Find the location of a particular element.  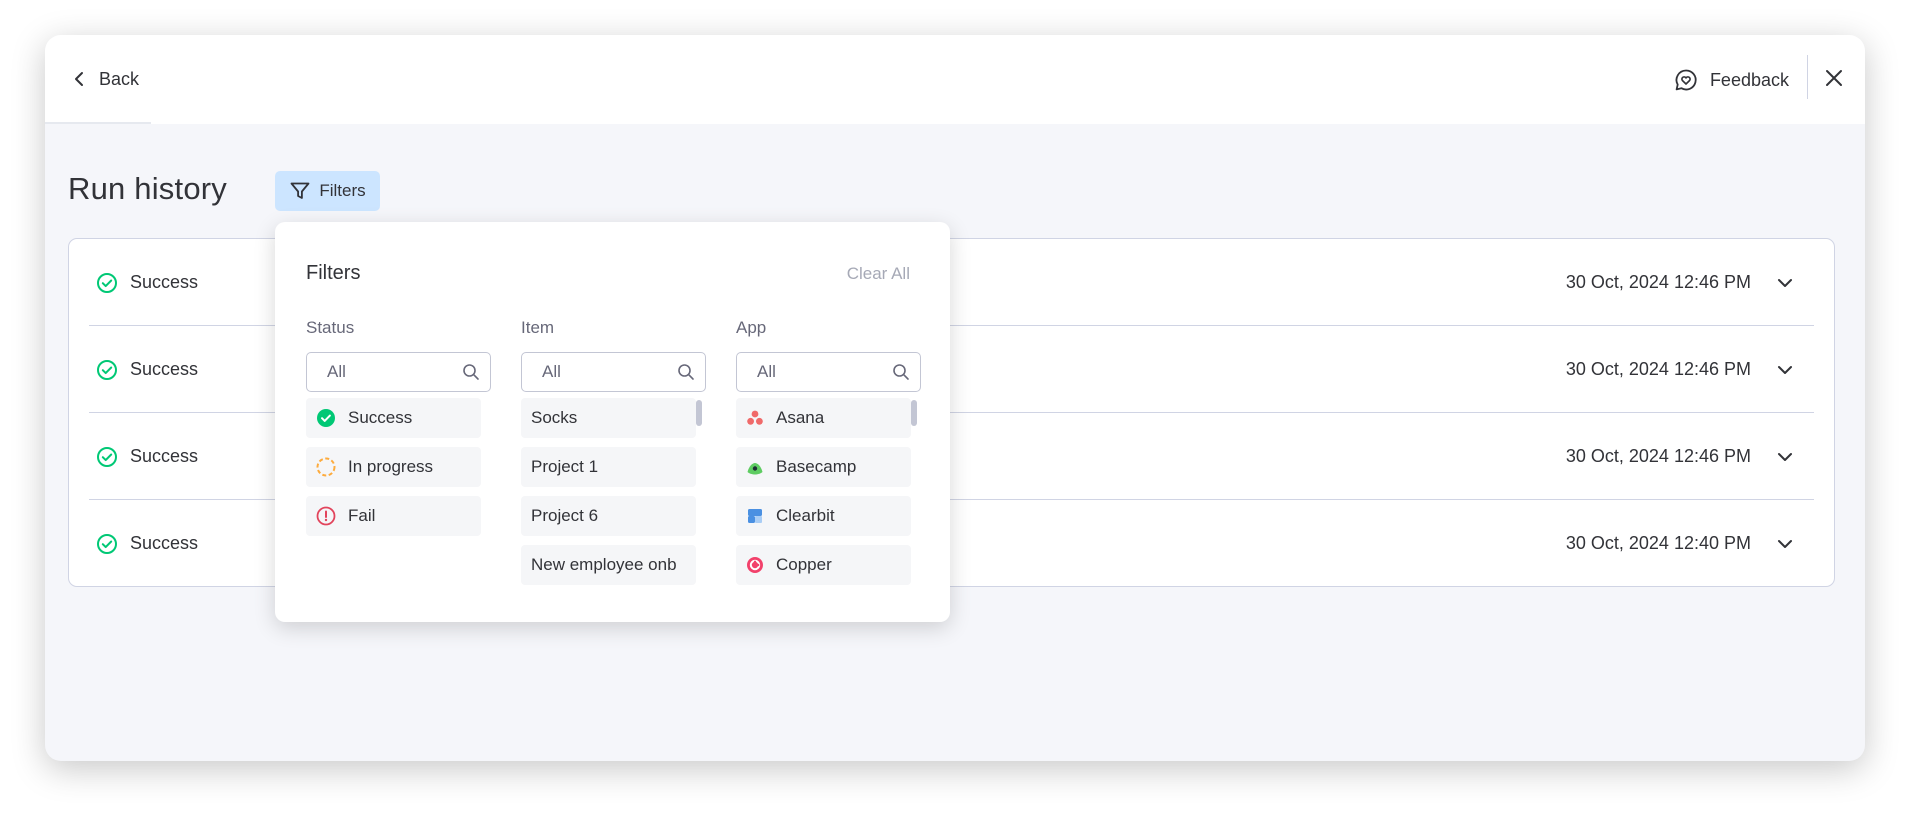

app-option-copper: Copper is located at coordinates (823, 565).